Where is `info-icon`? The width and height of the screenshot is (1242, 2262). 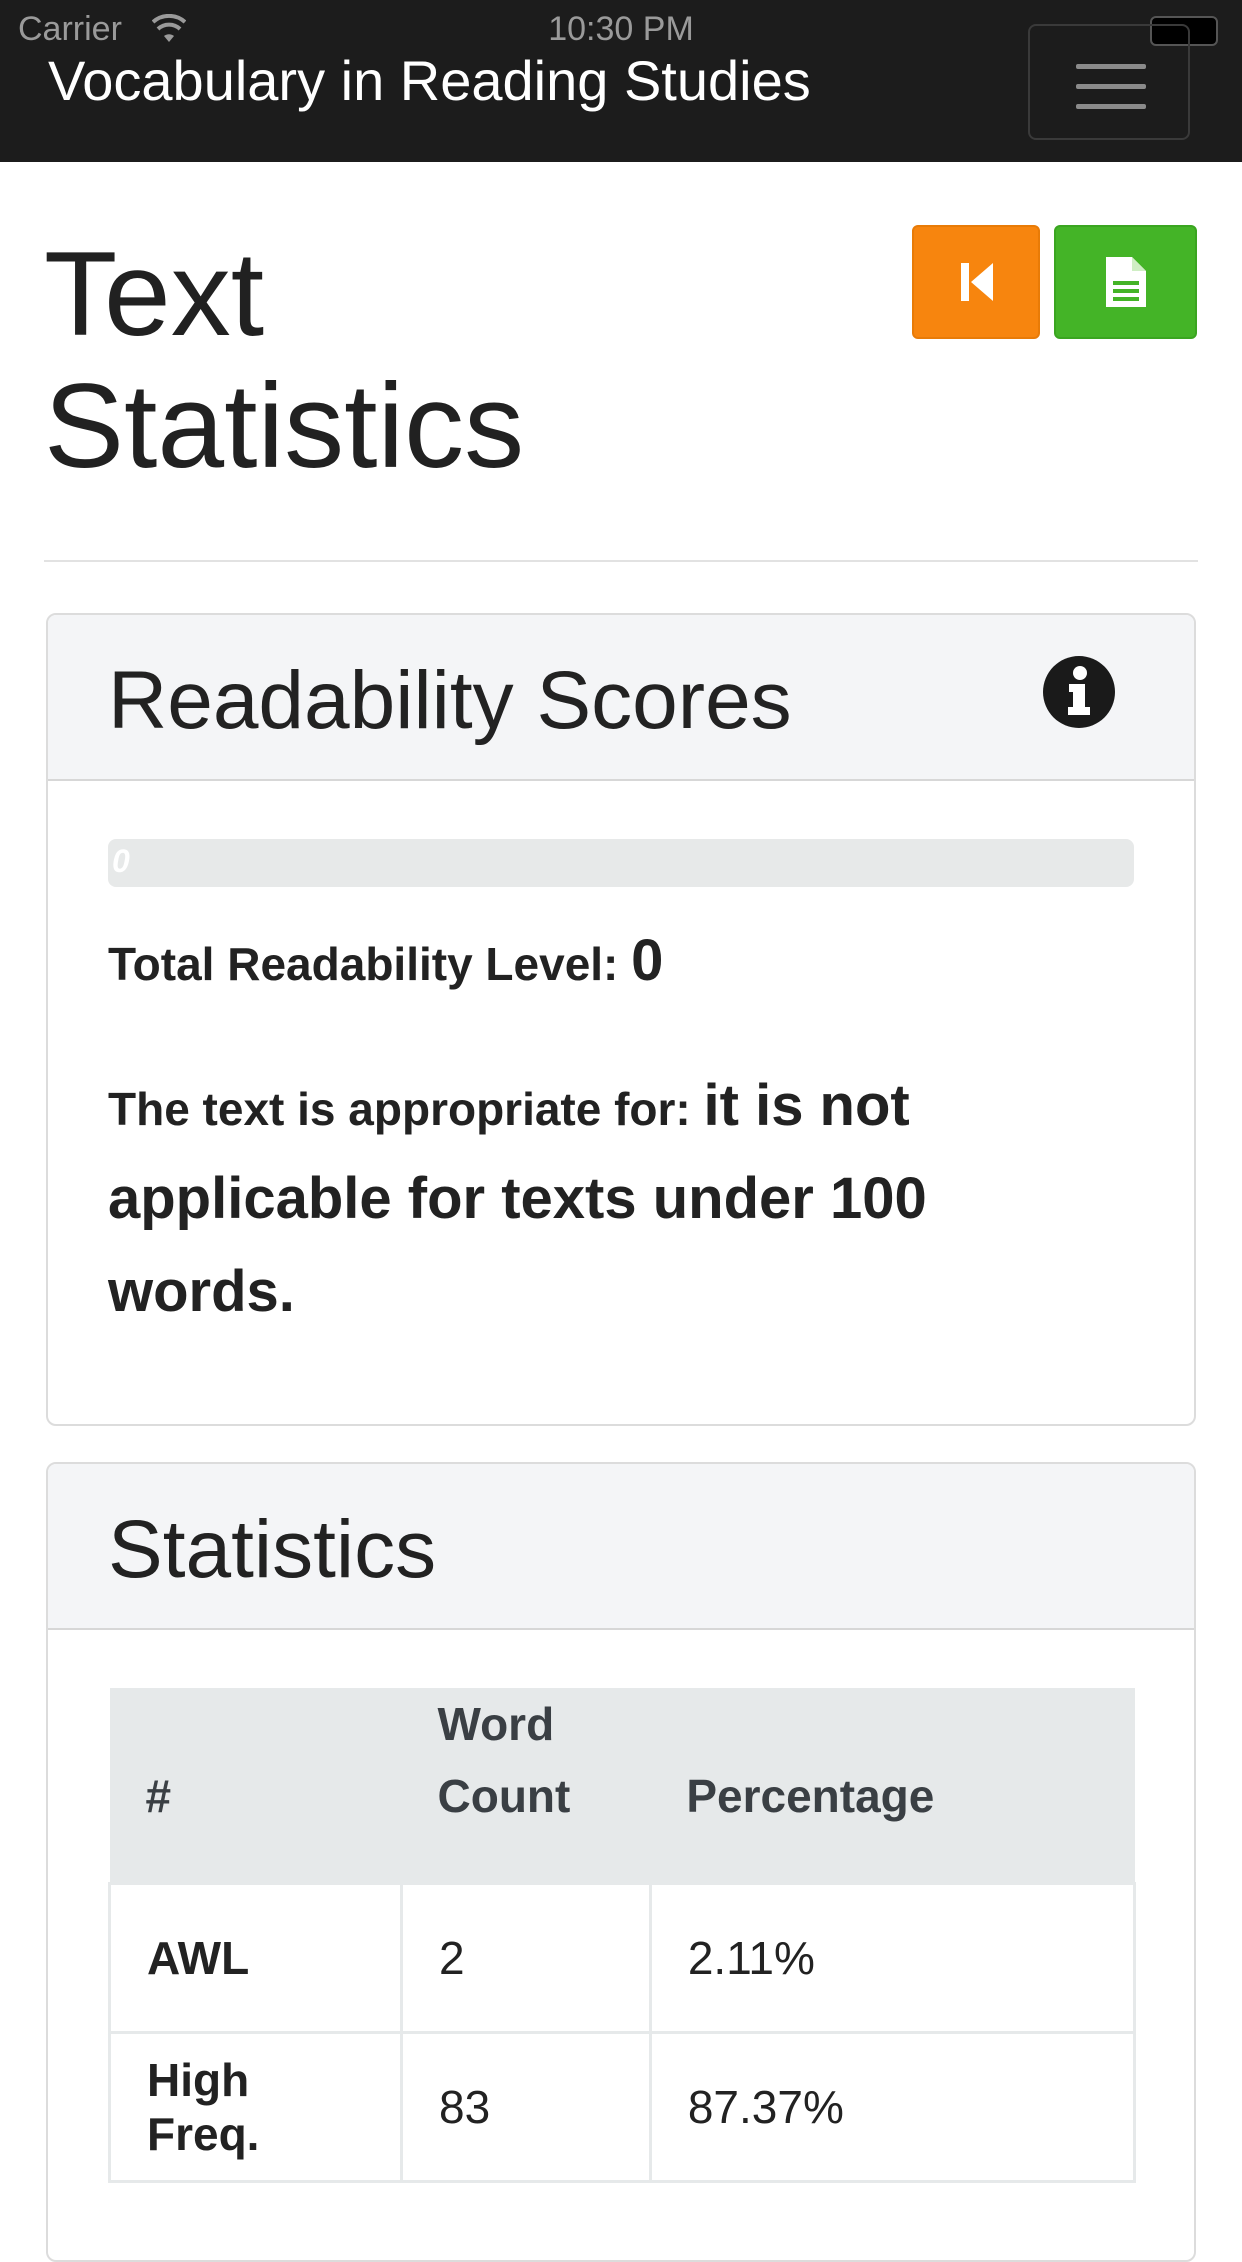
info-icon is located at coordinates (1079, 692).